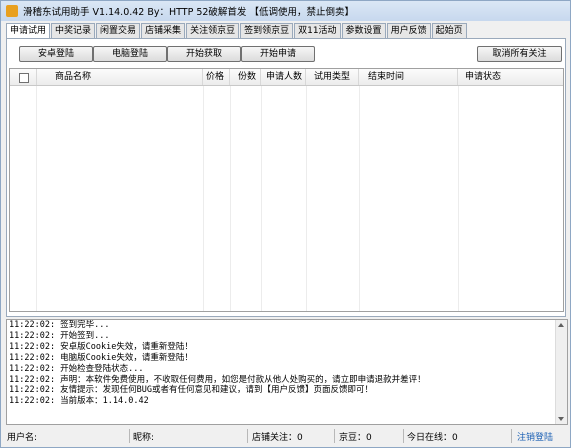 Image resolution: width=571 pixels, height=448 pixels. What do you see at coordinates (56, 54) in the screenshot?
I see `android-login-button: 安卓登陆` at bounding box center [56, 54].